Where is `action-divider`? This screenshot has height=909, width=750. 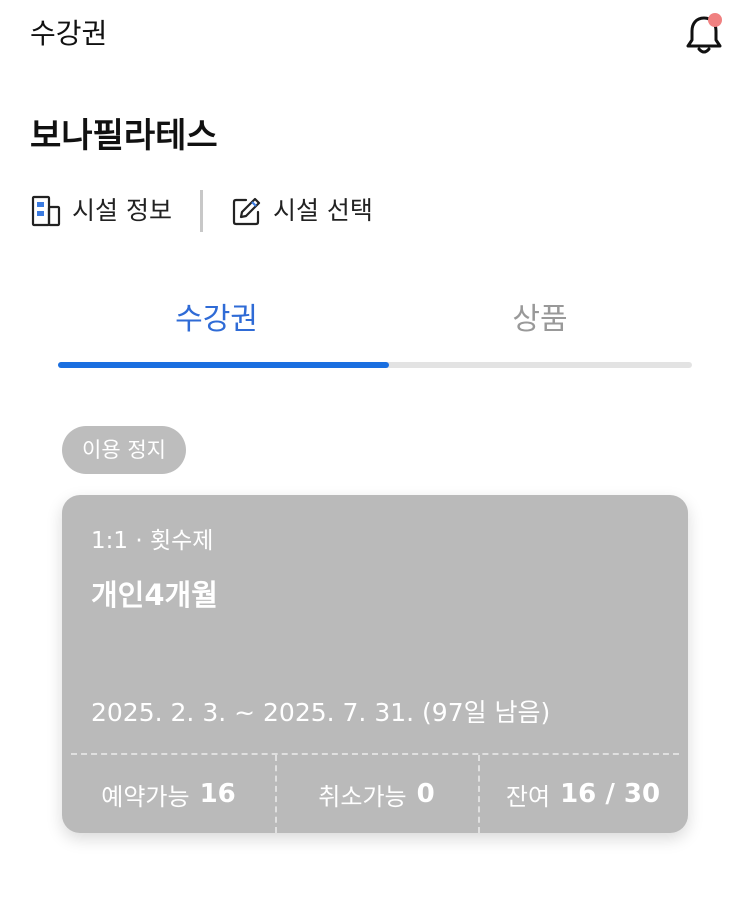
action-divider is located at coordinates (201, 211).